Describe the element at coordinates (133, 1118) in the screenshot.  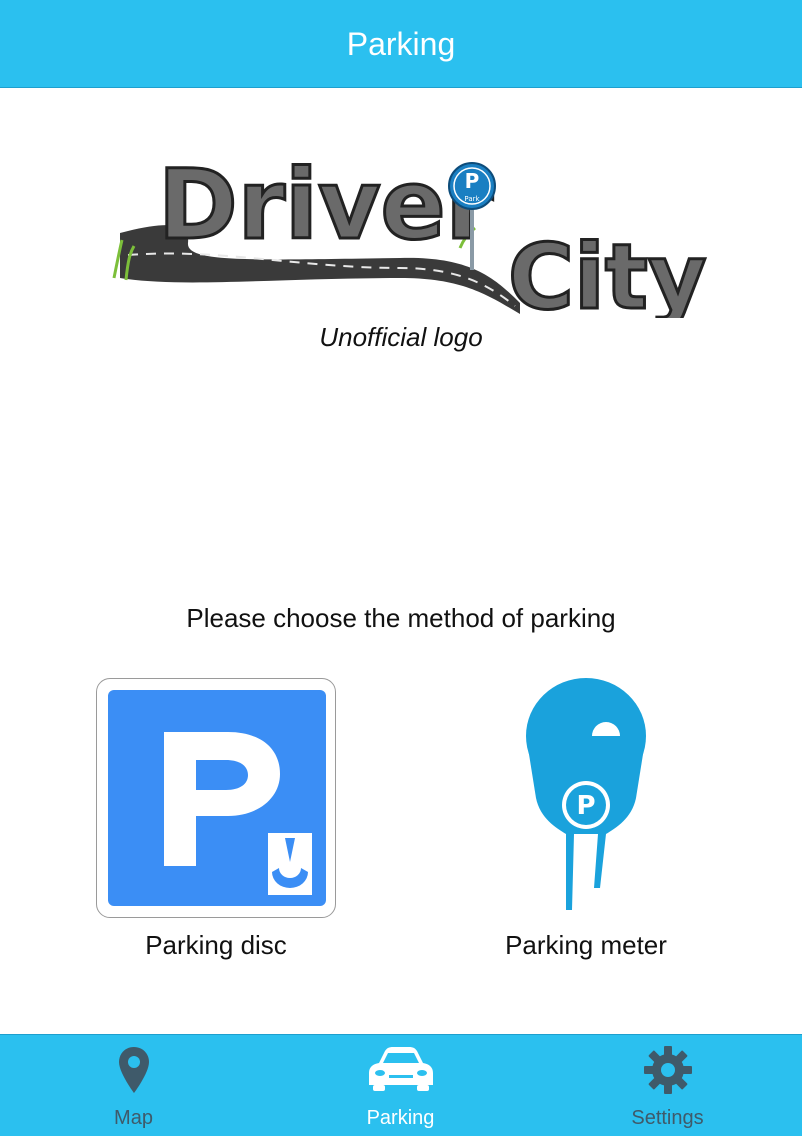
I see `tab-map-label: Map` at that location.